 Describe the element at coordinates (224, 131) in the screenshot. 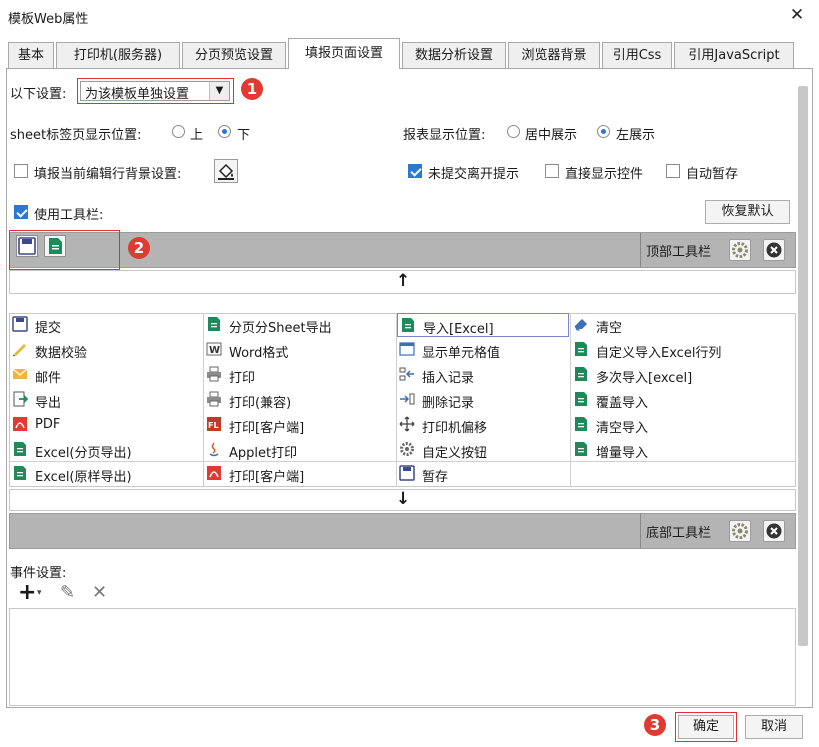

I see `sheet-bottom-radio` at that location.